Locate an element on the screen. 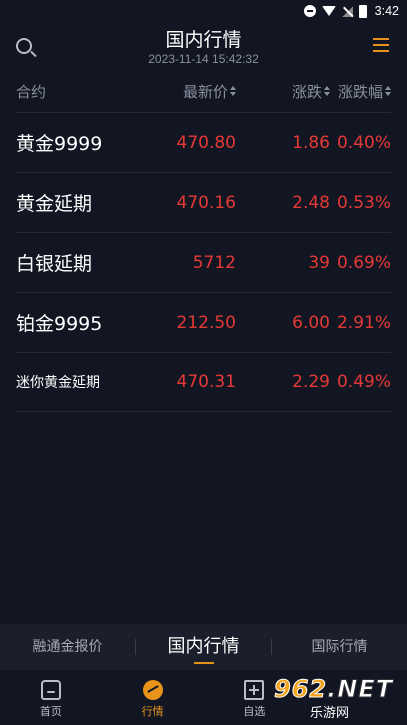  table-header: 合约 最新价 涨跌 涨跌幅 is located at coordinates (203, 91).